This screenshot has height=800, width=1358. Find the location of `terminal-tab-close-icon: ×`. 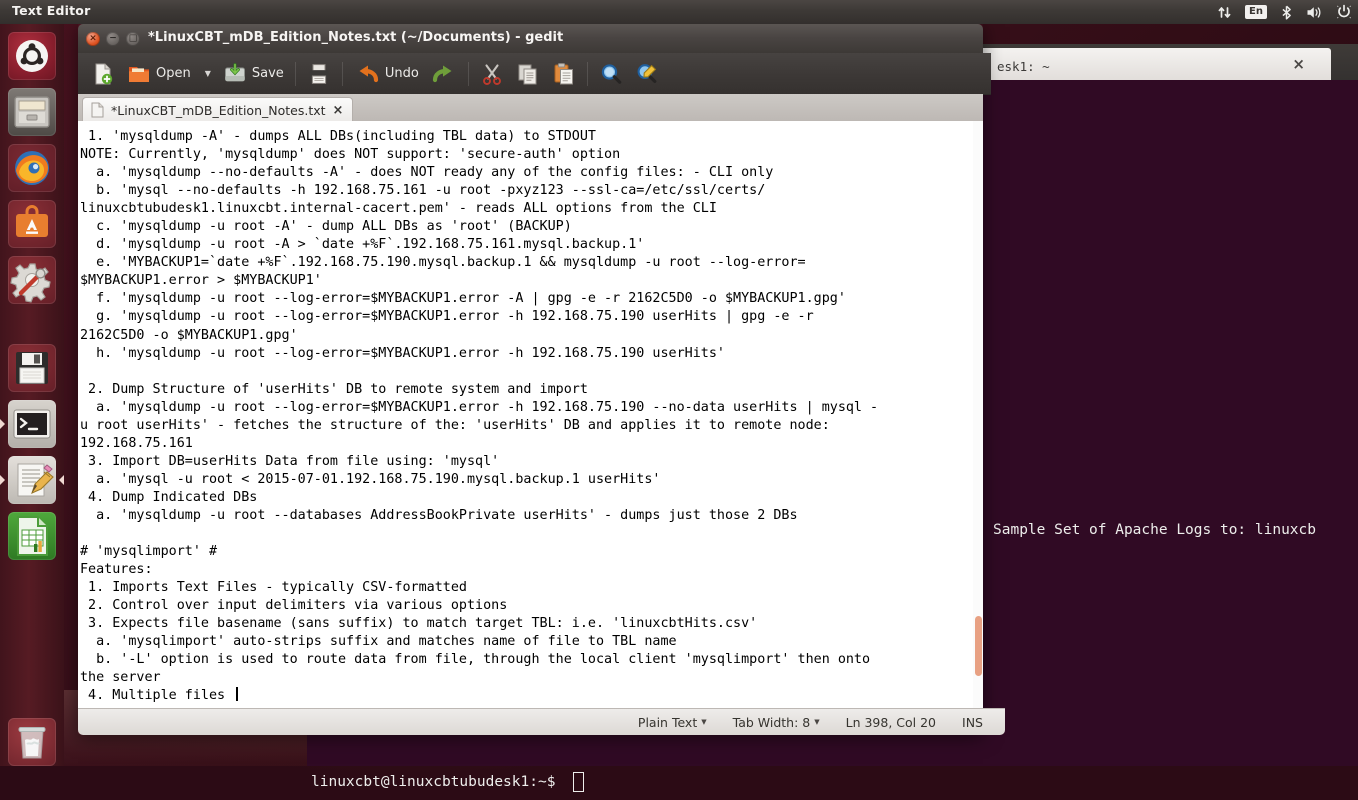

terminal-tab-close-icon: × is located at coordinates (1298, 64).